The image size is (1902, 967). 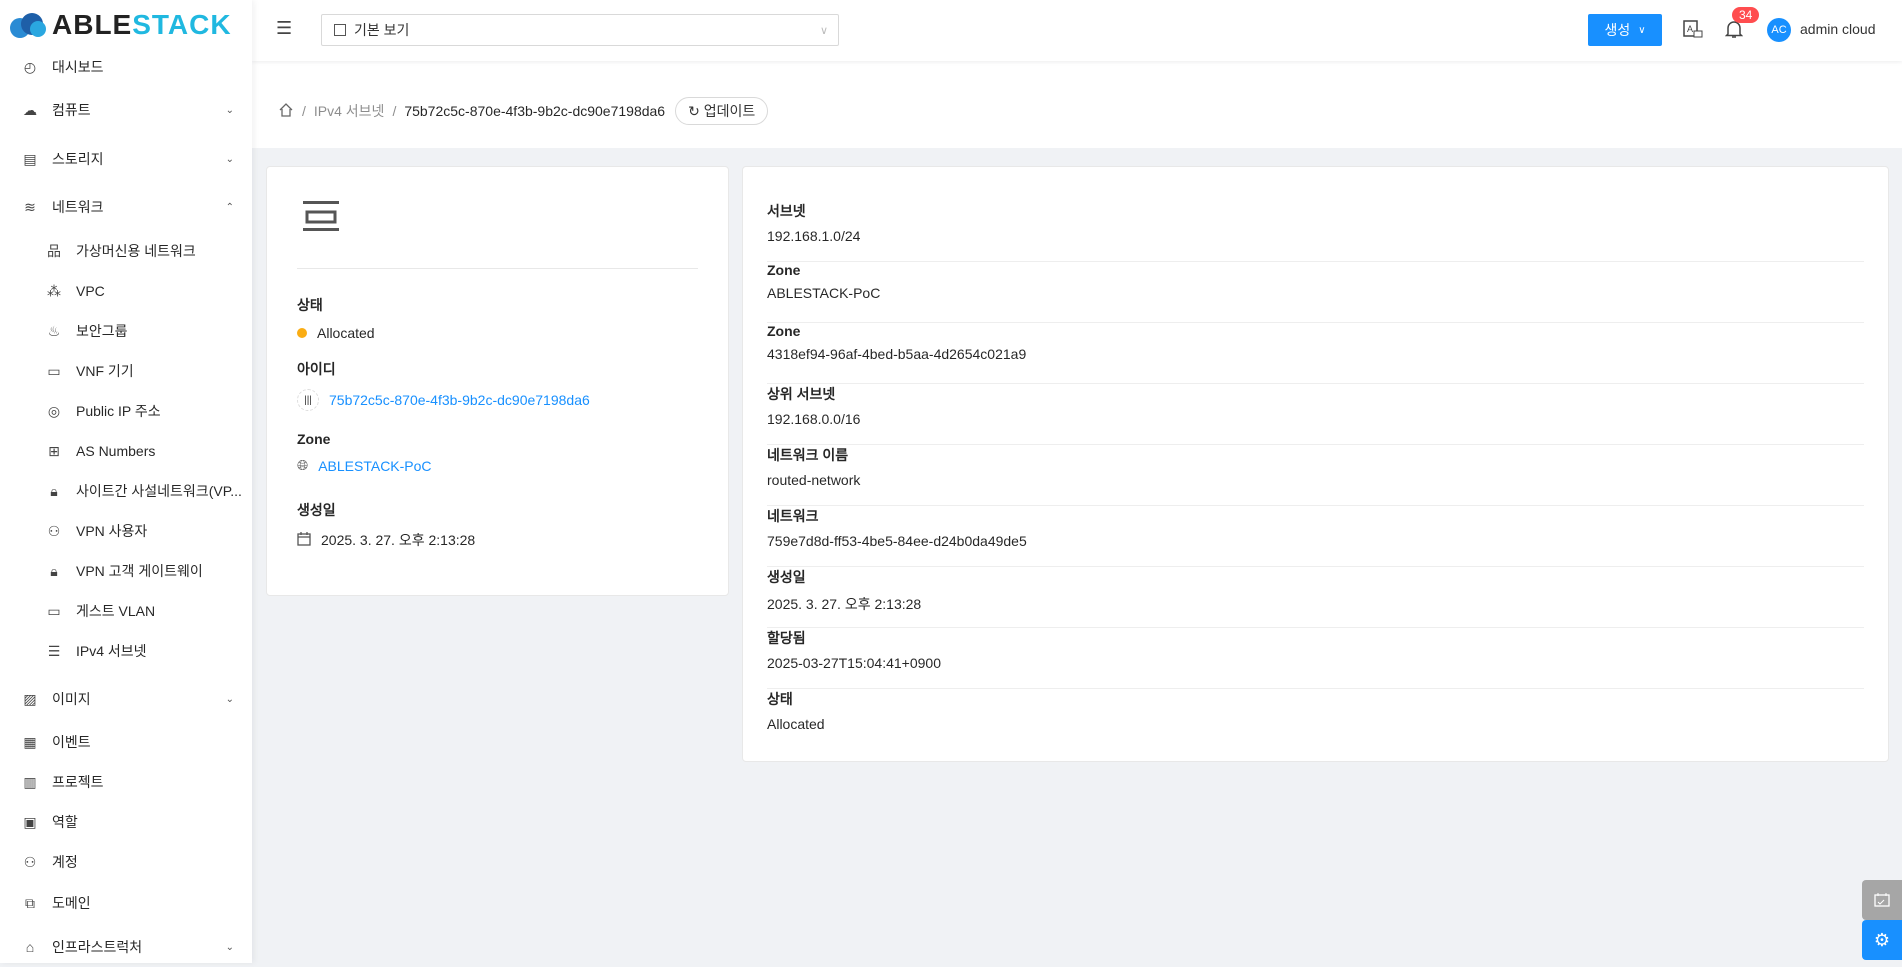 What do you see at coordinates (71, 742) in the screenshot?
I see `sidebar-item-label: 이벤트` at bounding box center [71, 742].